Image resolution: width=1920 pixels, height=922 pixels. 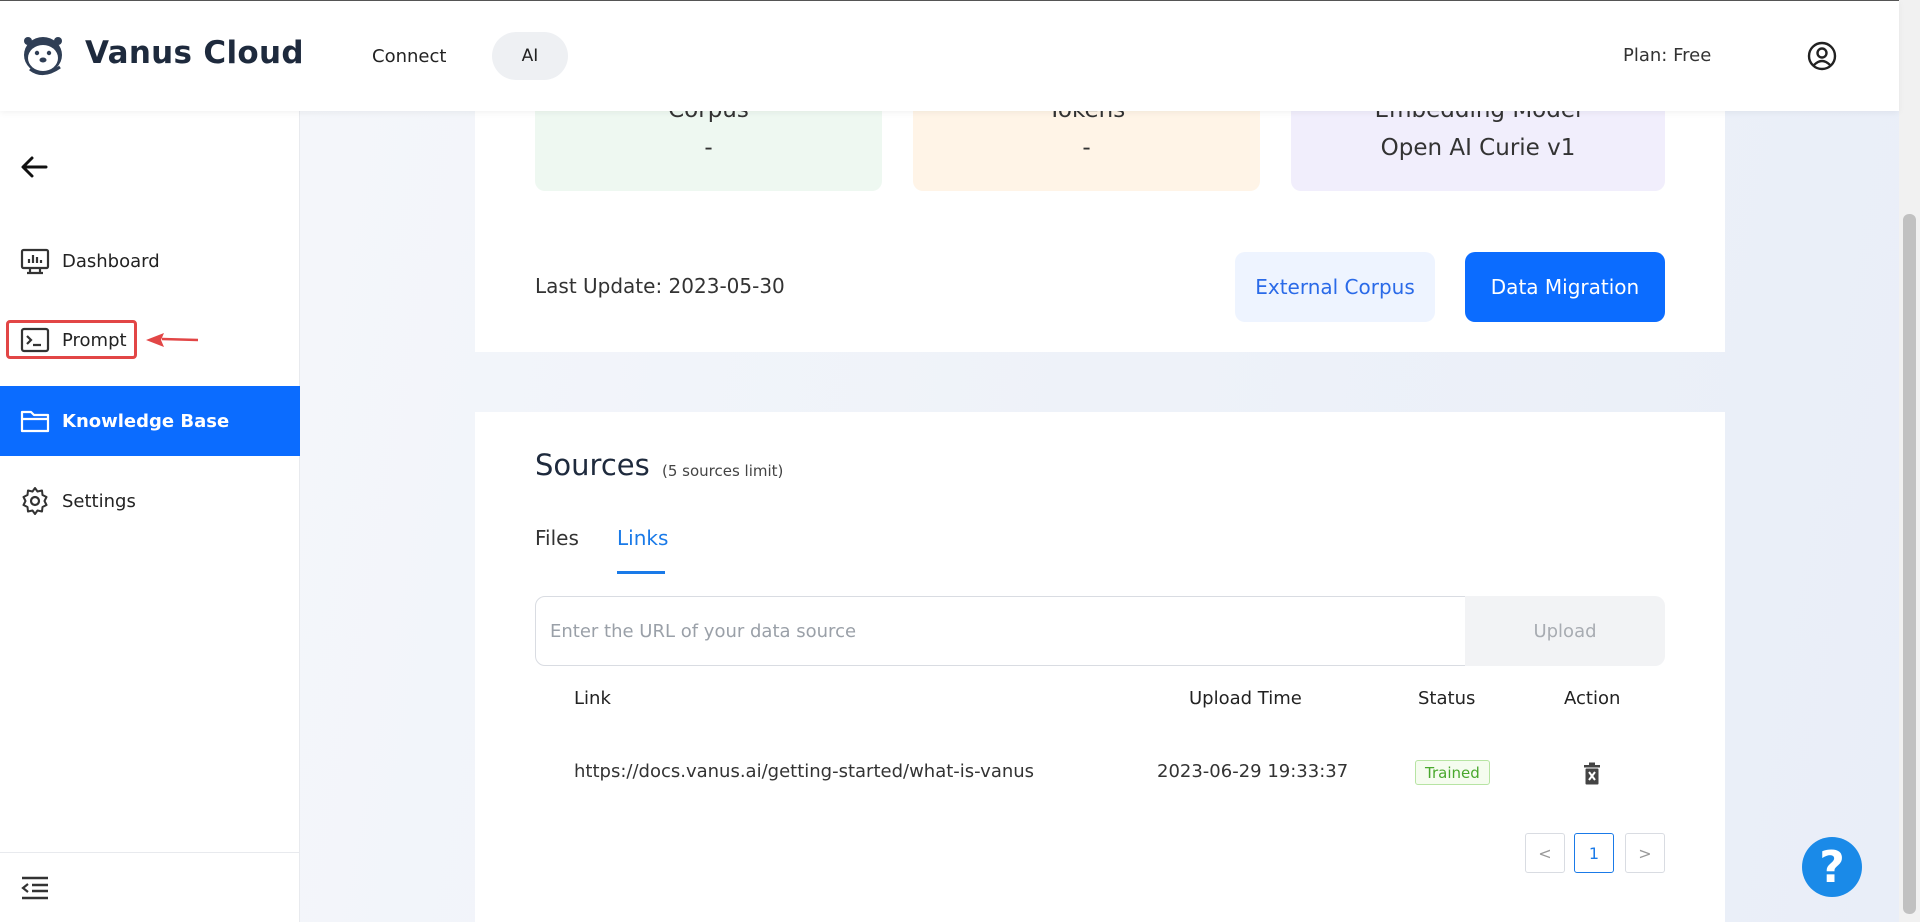 I want to click on back-arrow-icon, so click(x=34, y=167).